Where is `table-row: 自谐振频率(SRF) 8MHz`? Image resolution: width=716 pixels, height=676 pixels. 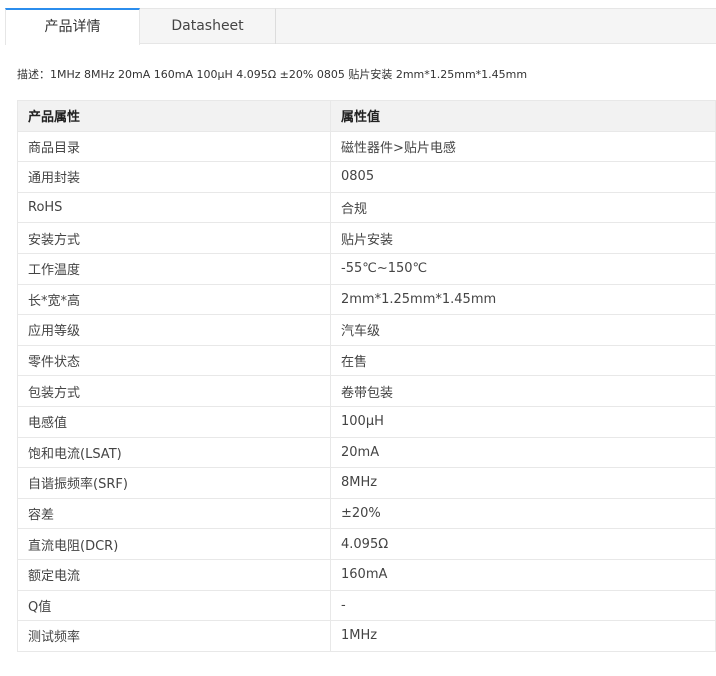 table-row: 自谐振频率(SRF) 8MHz is located at coordinates (366, 483).